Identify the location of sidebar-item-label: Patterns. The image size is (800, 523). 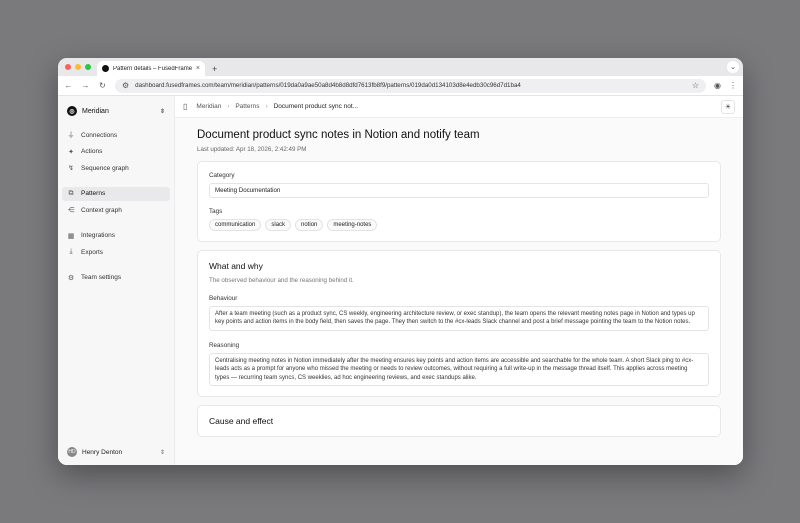
(93, 193).